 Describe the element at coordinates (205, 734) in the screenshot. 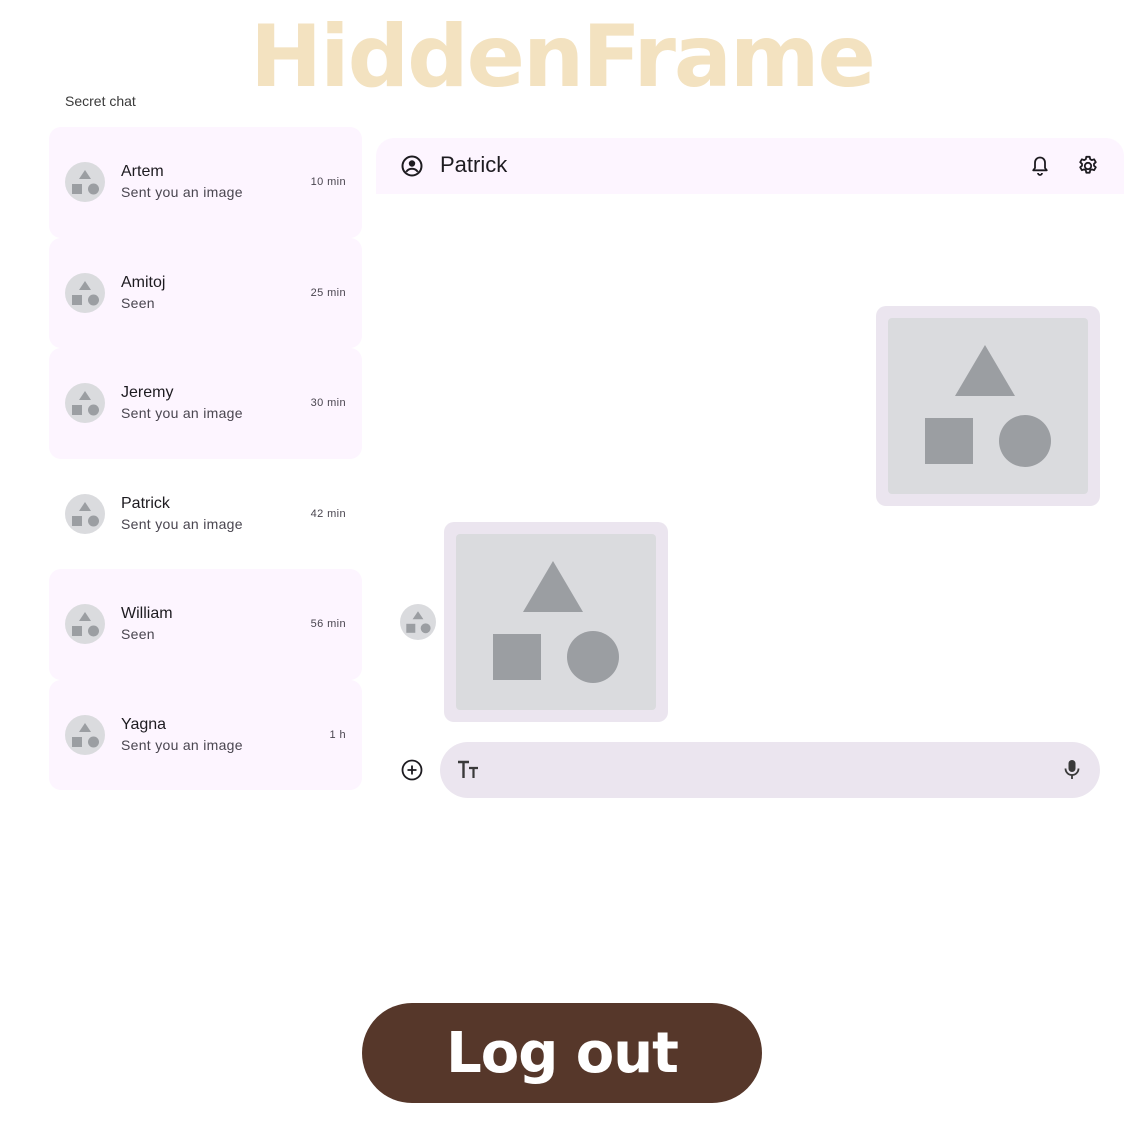

I see `chat-list-item-yagna: Yagna Sent you an image 1 h` at that location.